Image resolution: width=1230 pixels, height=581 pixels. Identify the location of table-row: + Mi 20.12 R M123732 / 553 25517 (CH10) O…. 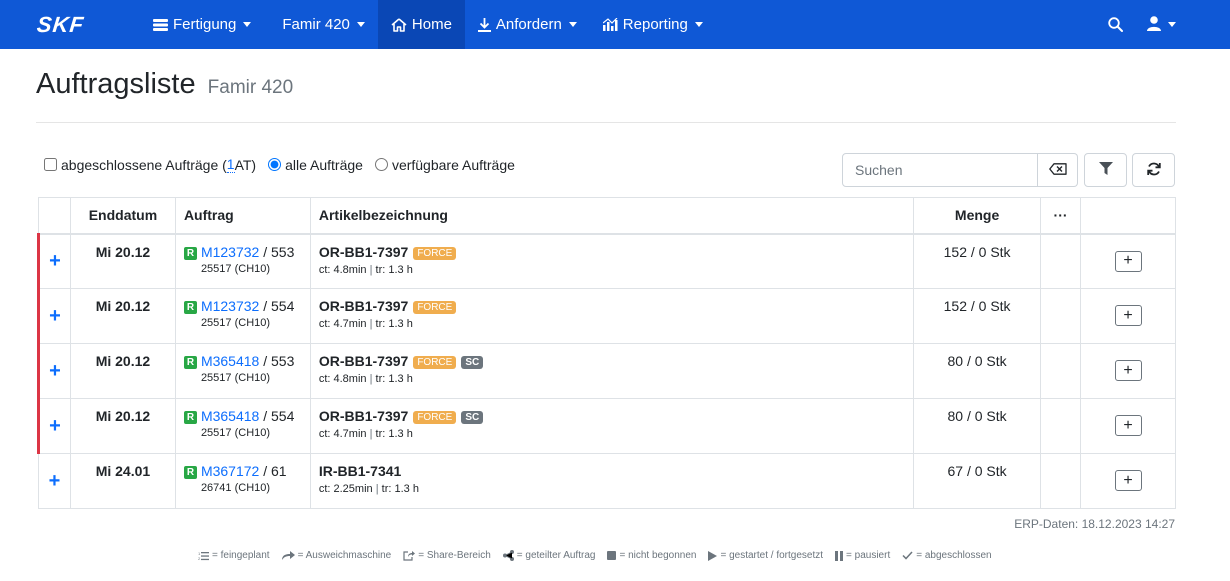
(606, 261).